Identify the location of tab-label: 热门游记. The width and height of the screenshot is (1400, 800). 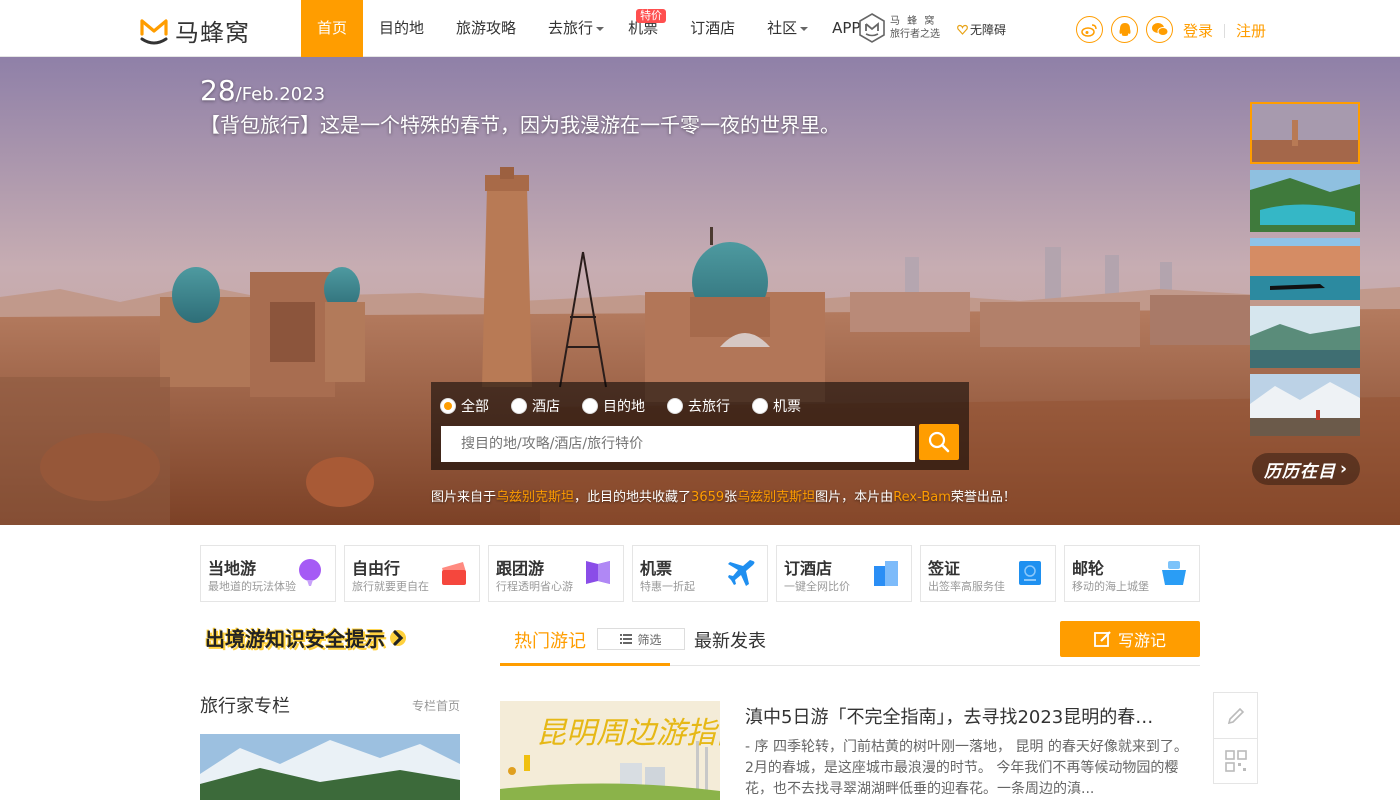
(550, 641).